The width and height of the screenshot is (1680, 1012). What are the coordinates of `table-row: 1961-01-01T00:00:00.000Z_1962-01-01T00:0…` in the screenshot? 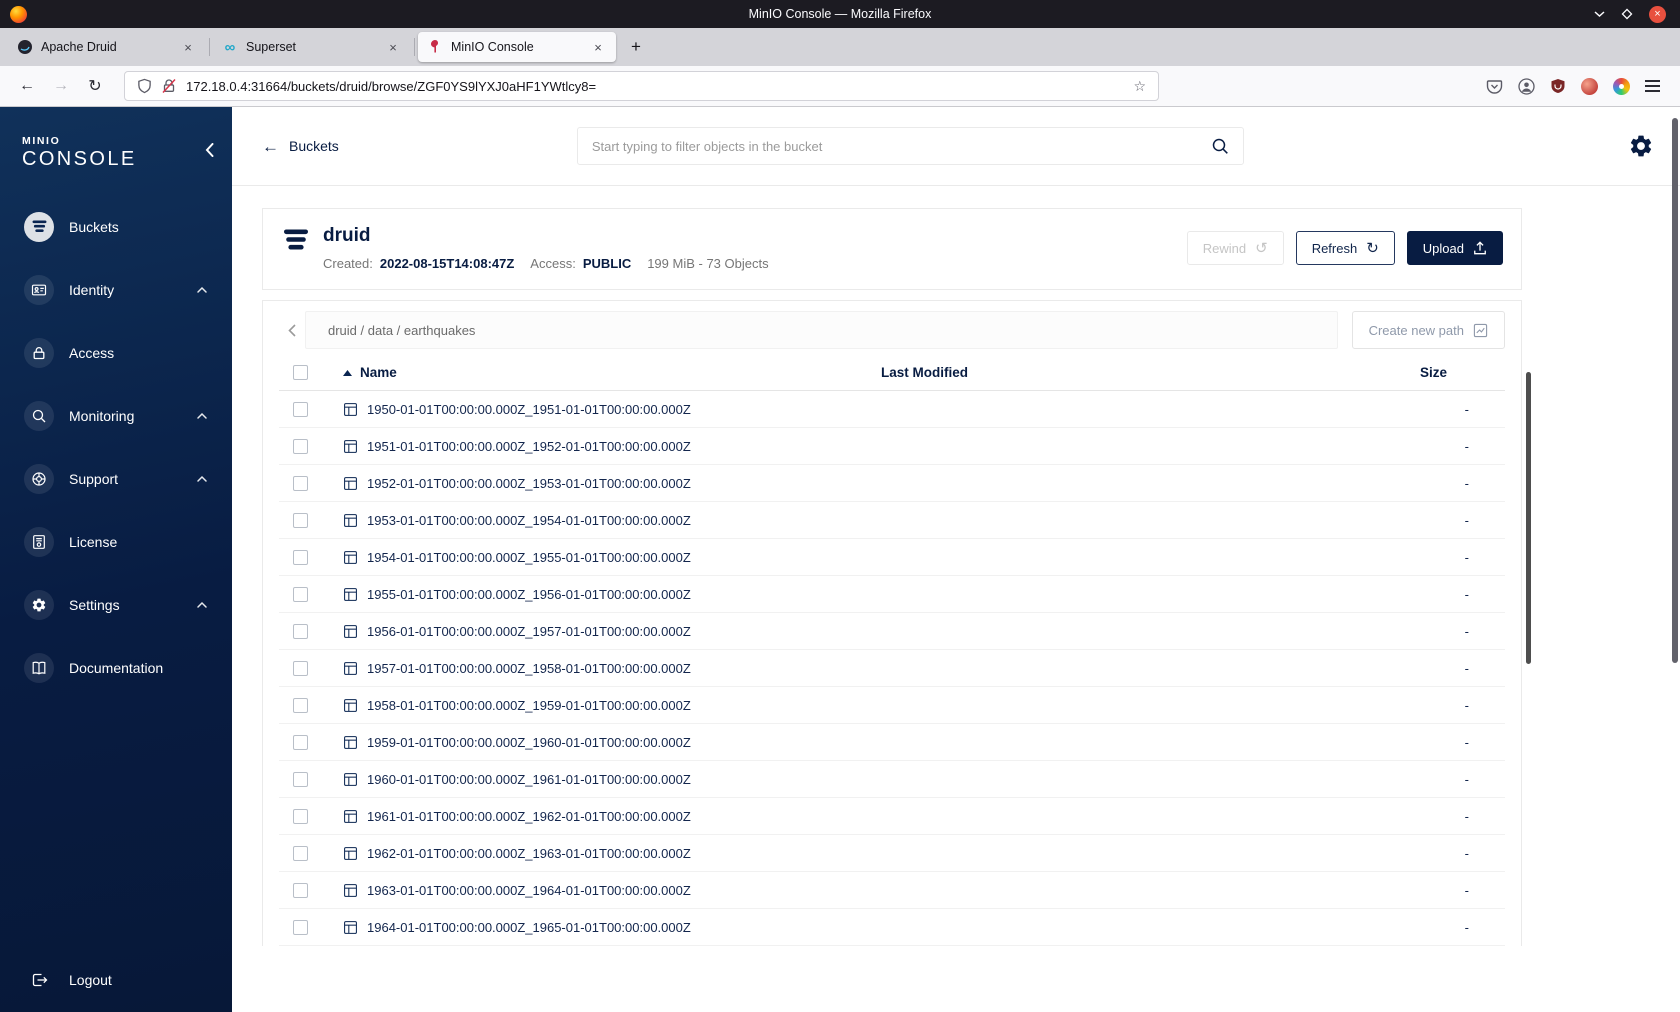 It's located at (892, 816).